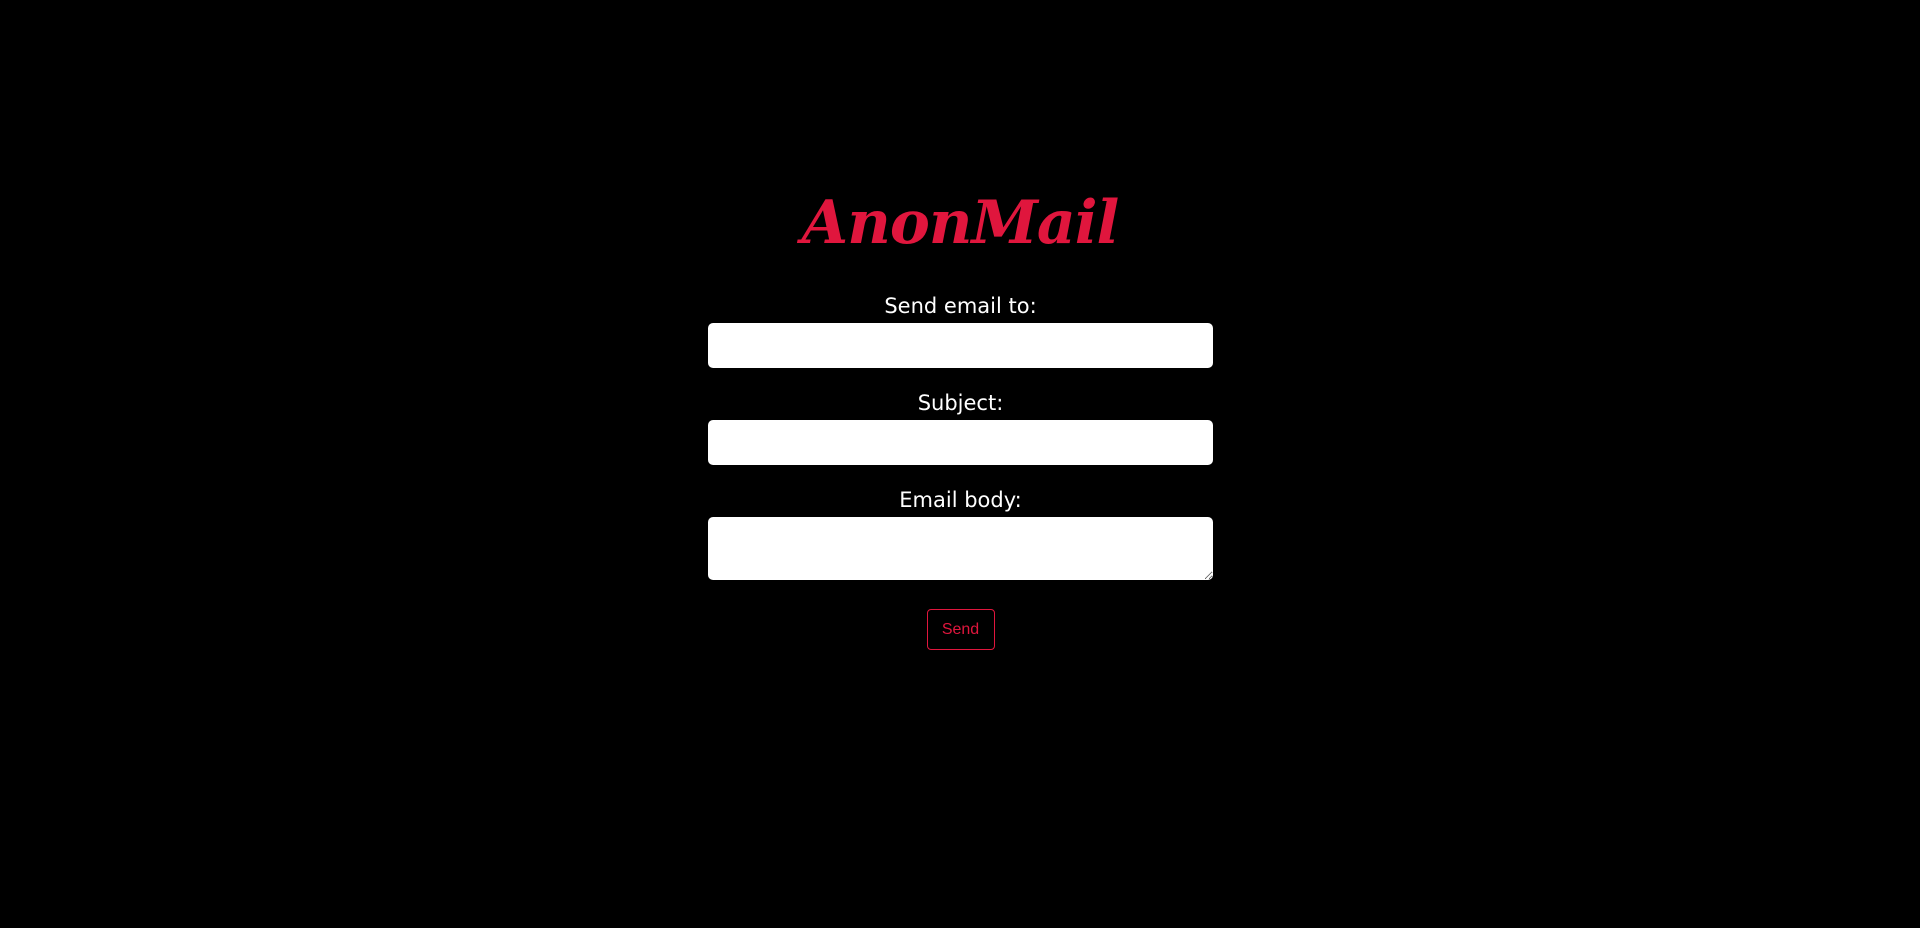  I want to click on send-to-input, so click(960, 345).